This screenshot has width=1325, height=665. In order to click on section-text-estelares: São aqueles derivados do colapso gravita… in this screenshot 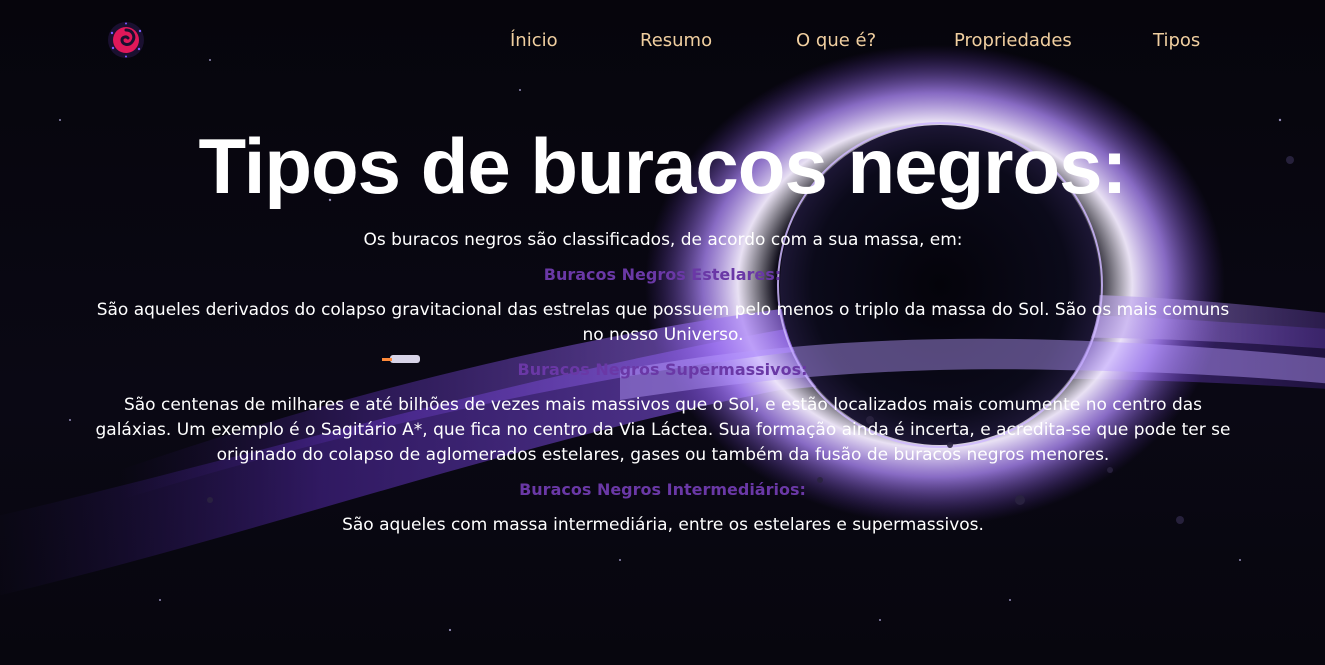, I will do `click(663, 322)`.